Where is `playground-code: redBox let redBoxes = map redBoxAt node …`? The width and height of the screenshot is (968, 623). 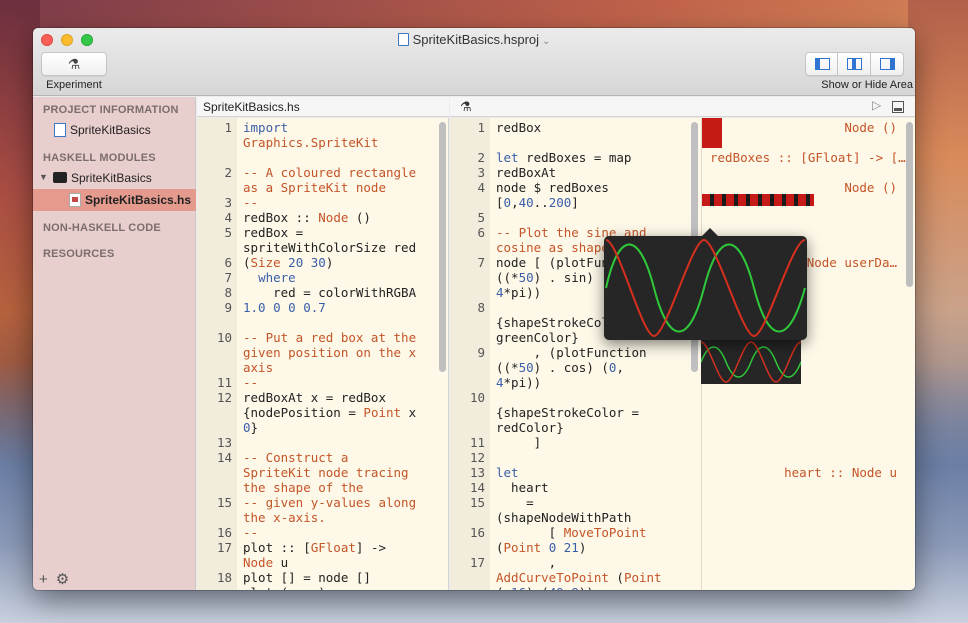 playground-code: redBox let redBoxes = map redBoxAt node … is located at coordinates (579, 355).